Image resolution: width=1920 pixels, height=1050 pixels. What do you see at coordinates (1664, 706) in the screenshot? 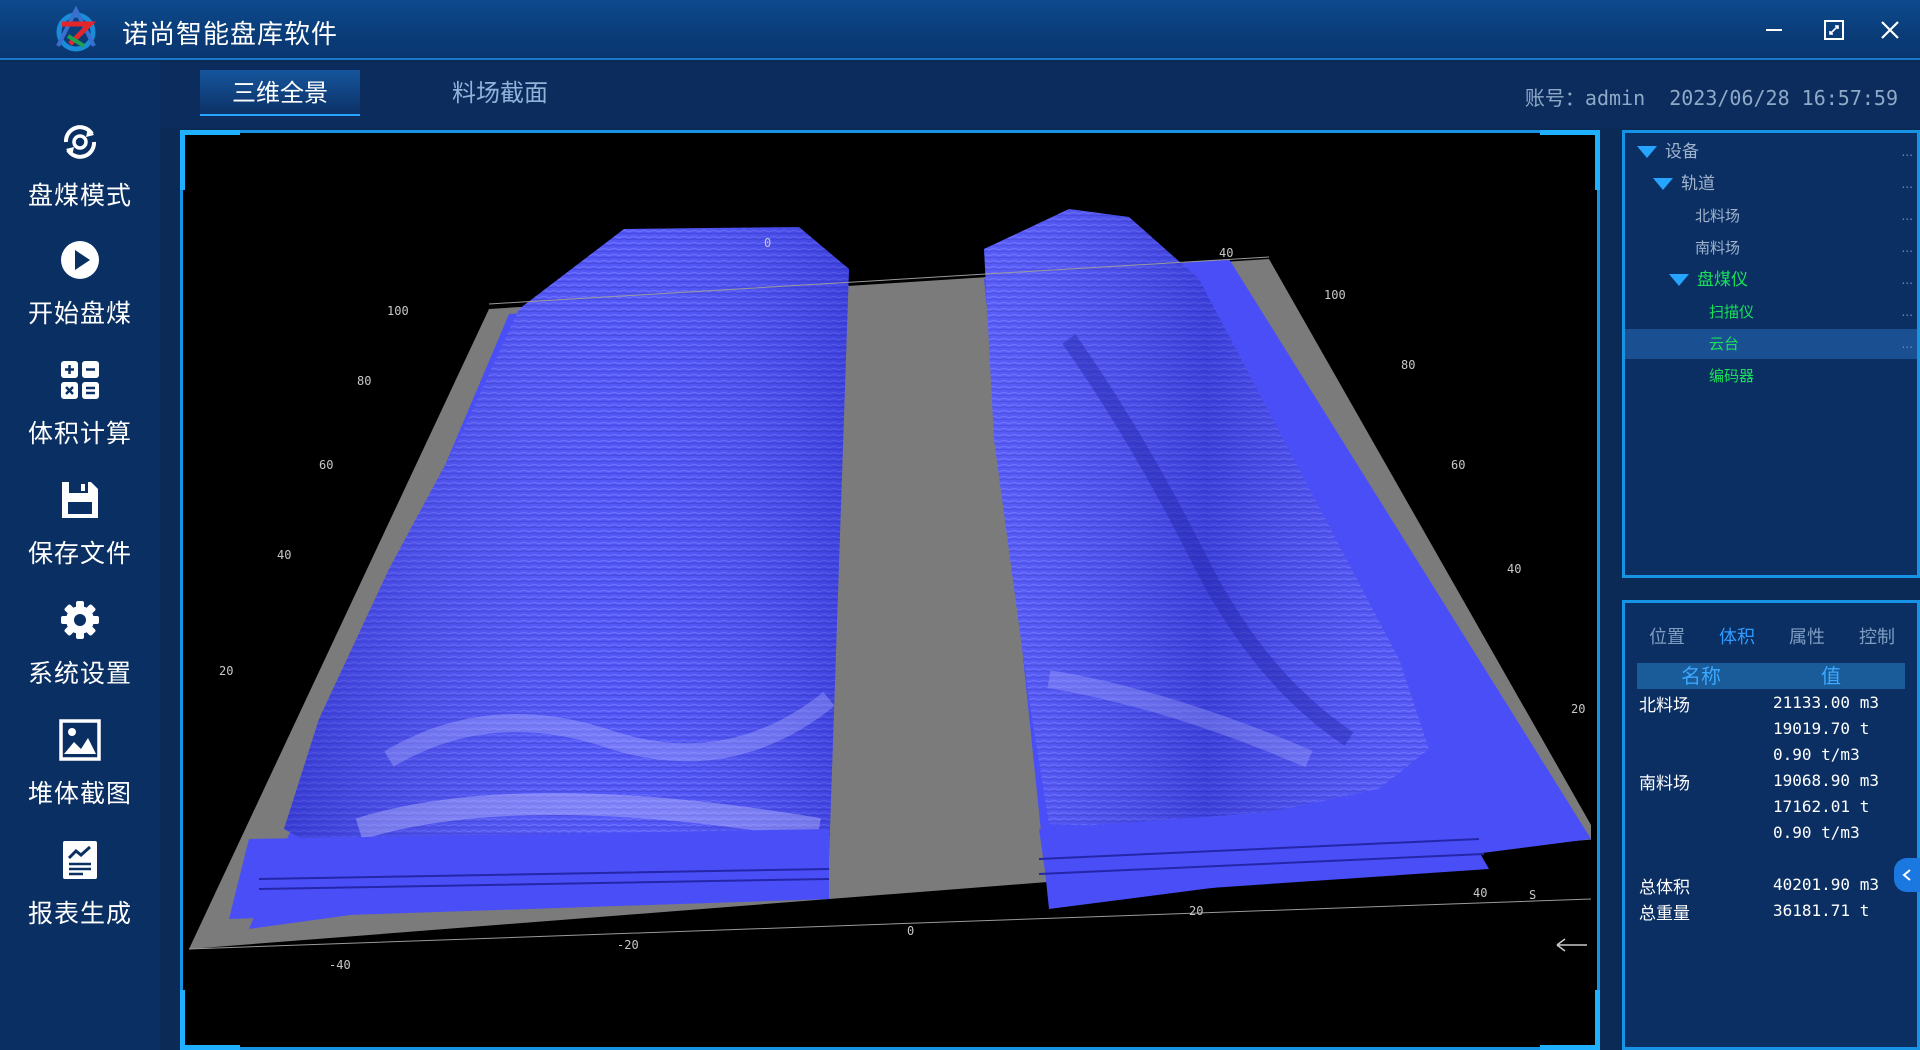
I see `row-label: 北料场` at bounding box center [1664, 706].